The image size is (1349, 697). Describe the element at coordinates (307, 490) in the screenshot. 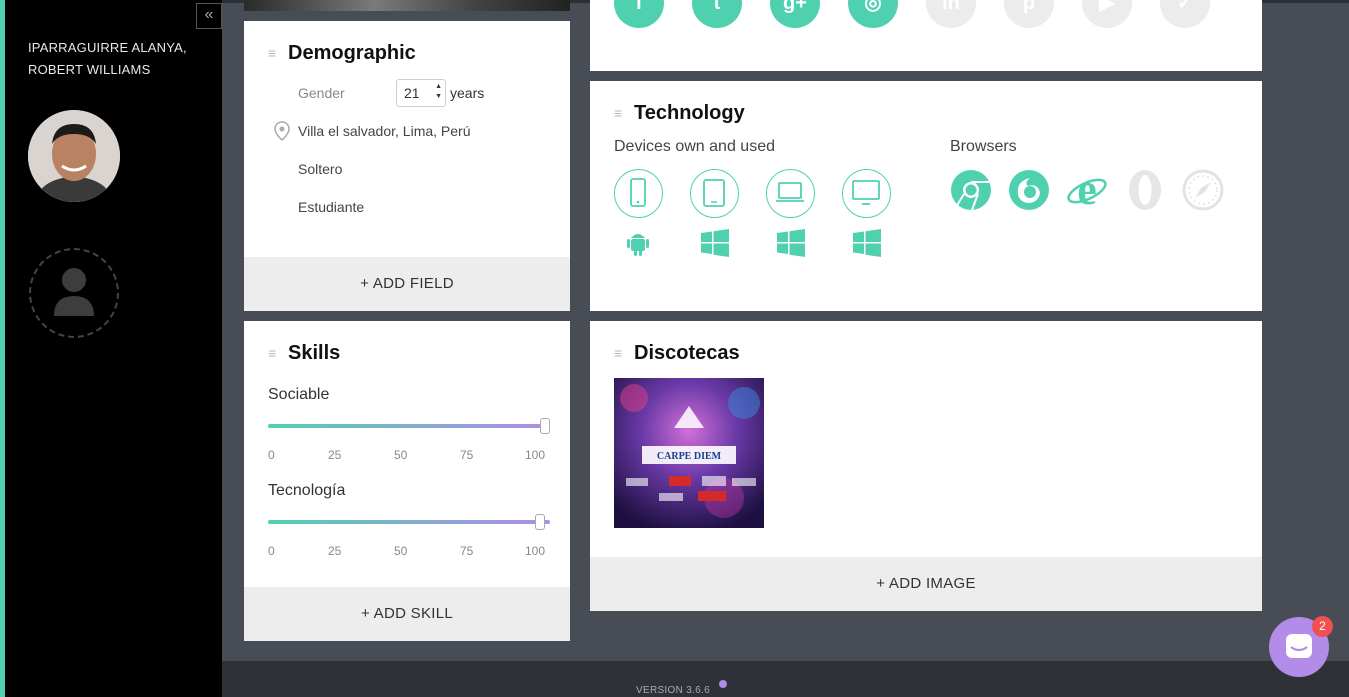

I see `skill-label: Tecnología` at that location.